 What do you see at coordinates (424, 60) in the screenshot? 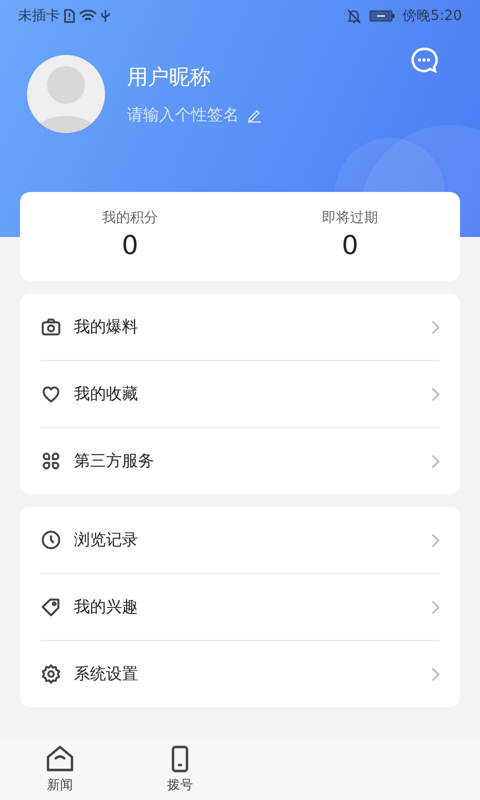
I see `message-icon` at bounding box center [424, 60].